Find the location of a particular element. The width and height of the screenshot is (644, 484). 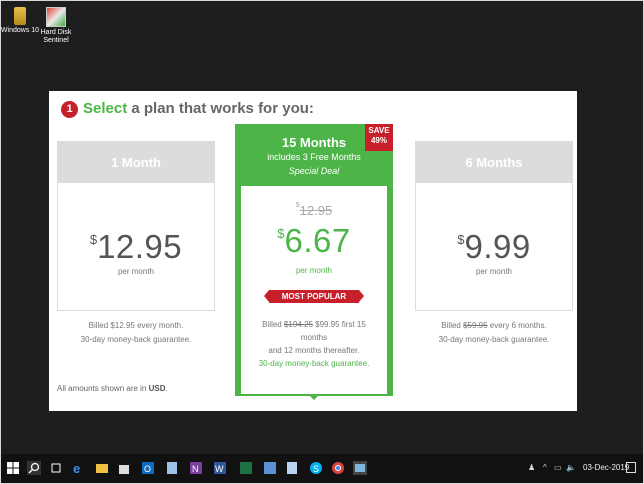

app-window-icon is located at coordinates (360, 468).